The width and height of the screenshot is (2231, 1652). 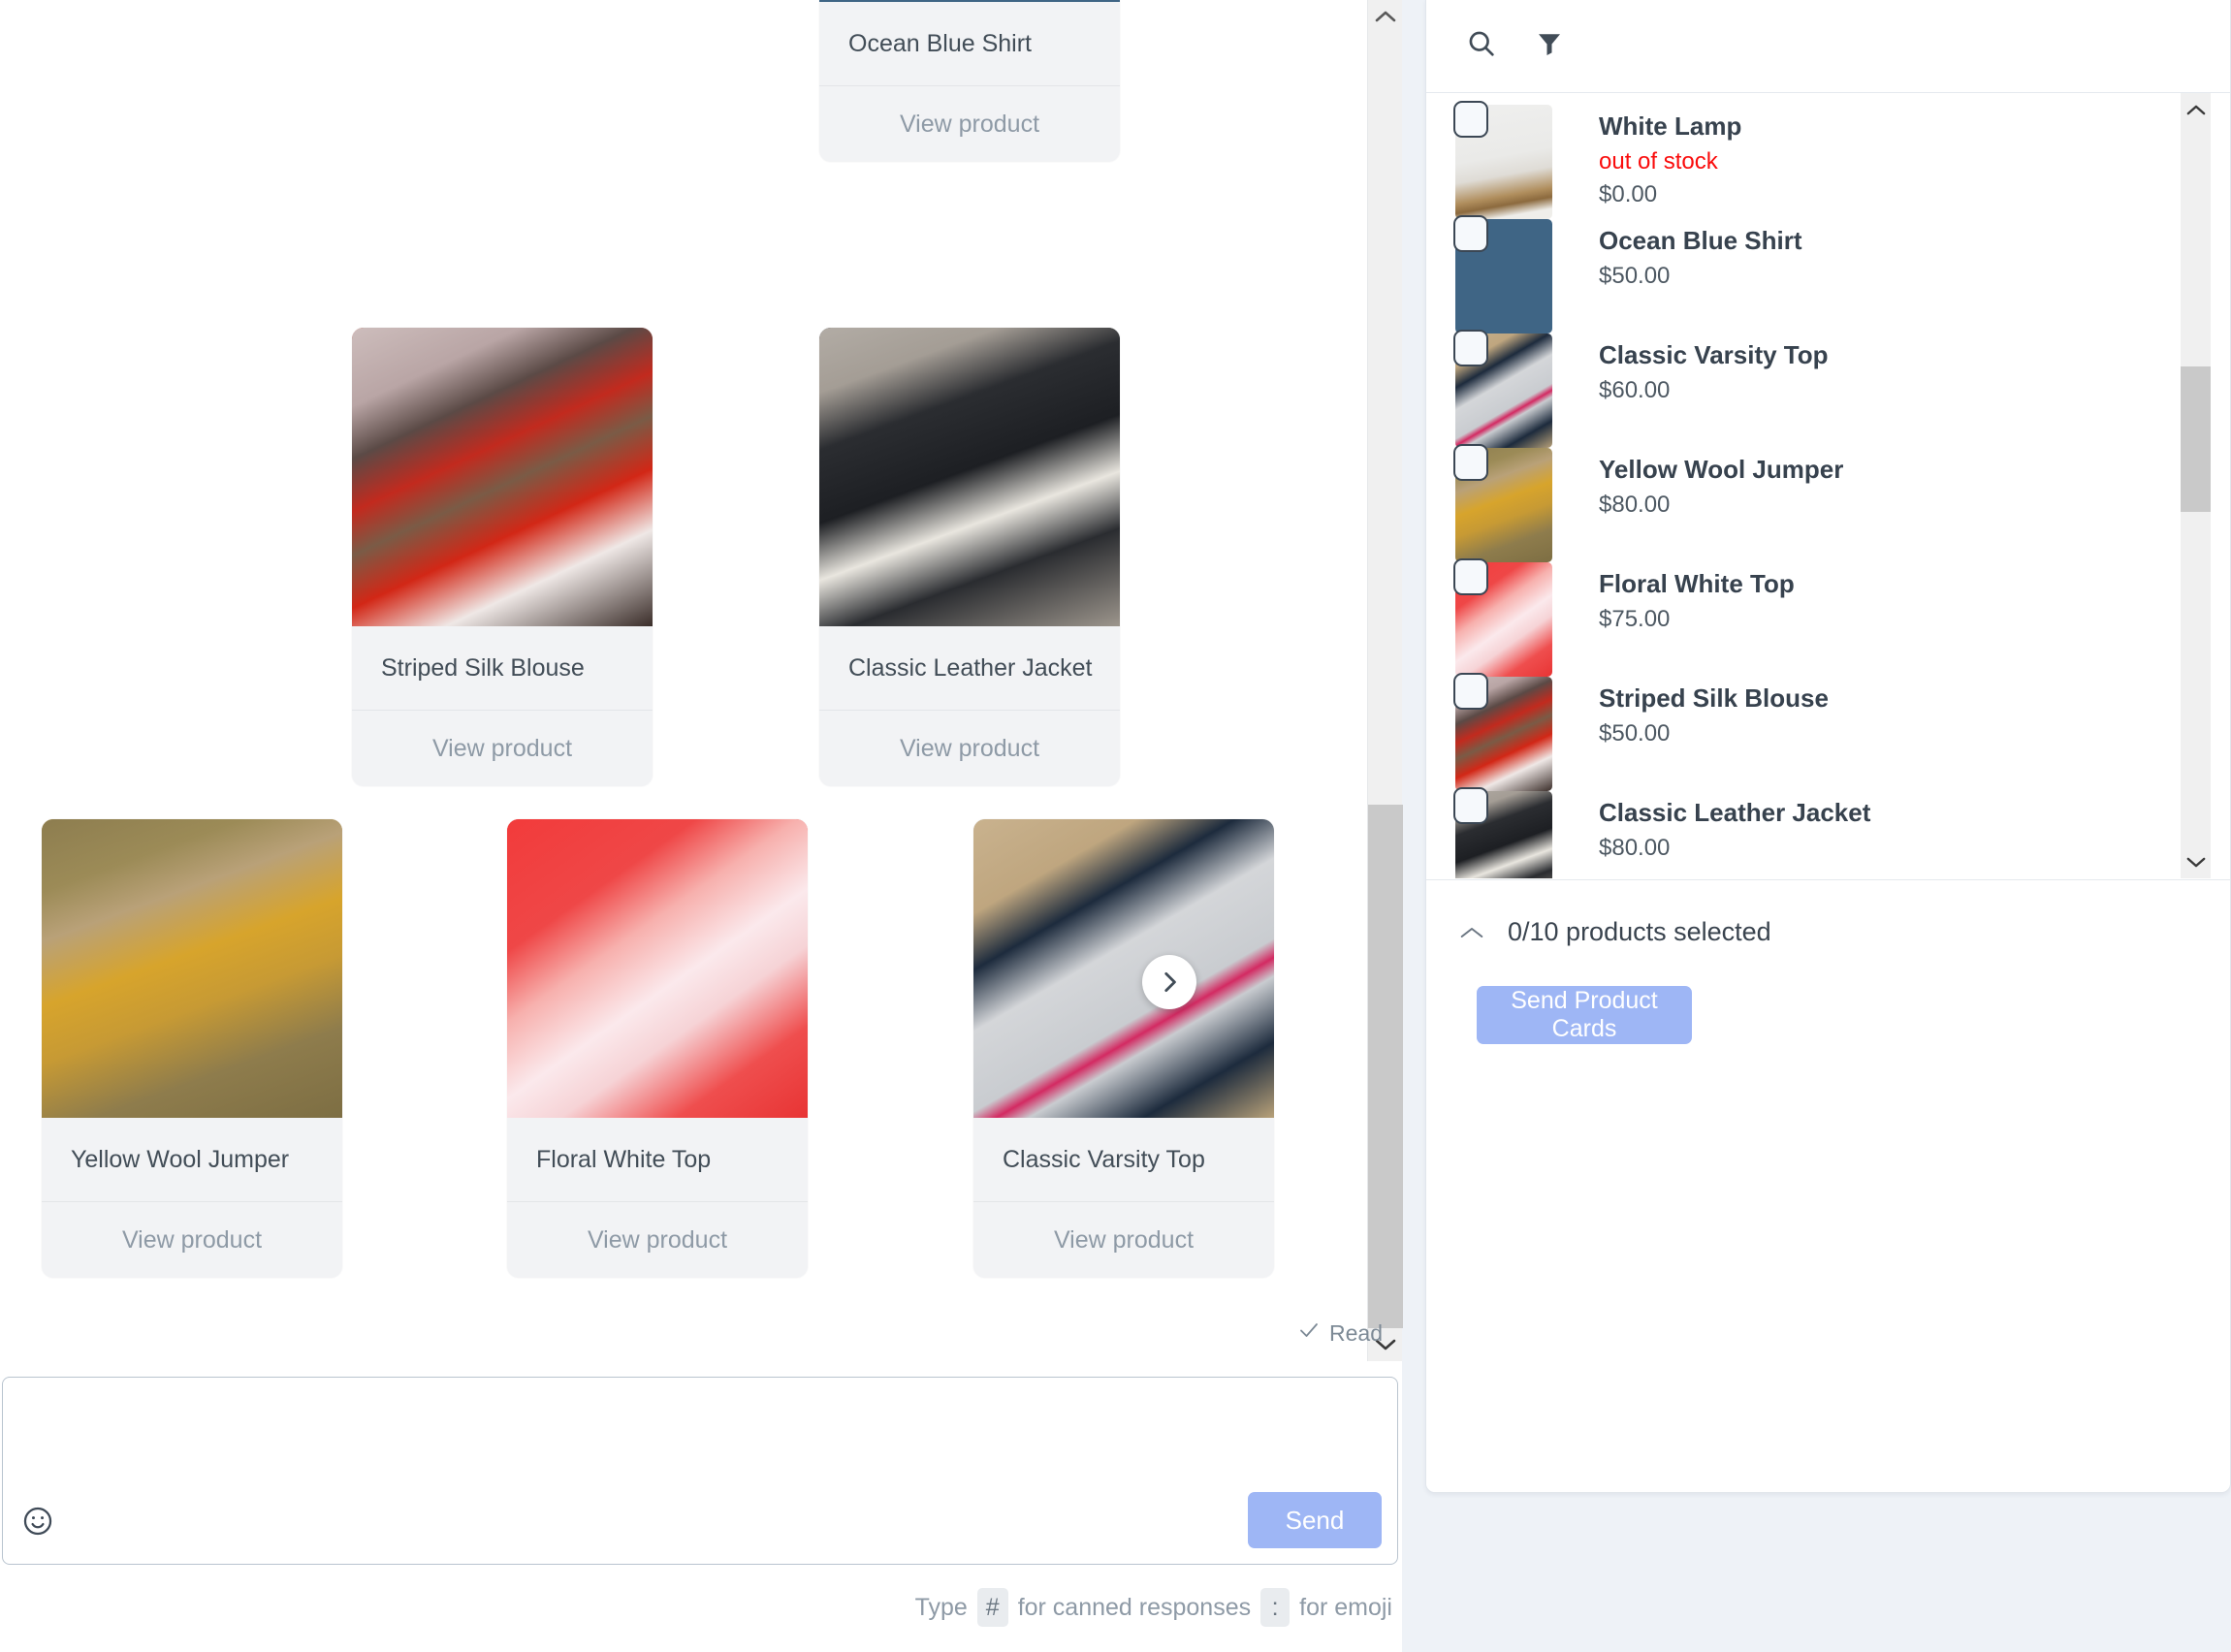 I want to click on product-card: Floral White Top View product, so click(x=658, y=1048).